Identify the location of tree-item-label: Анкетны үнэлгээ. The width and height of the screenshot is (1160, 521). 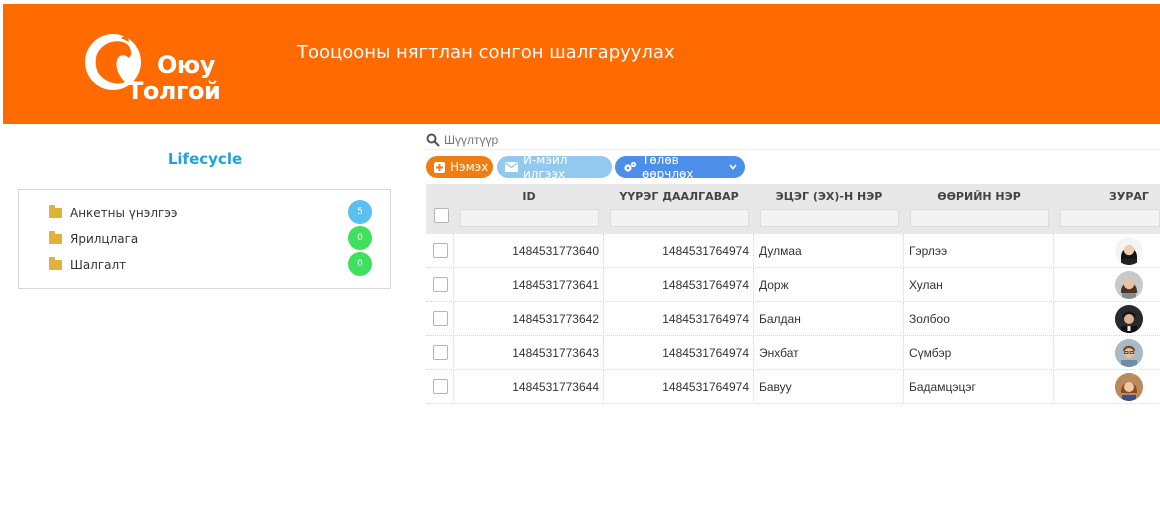
(124, 213).